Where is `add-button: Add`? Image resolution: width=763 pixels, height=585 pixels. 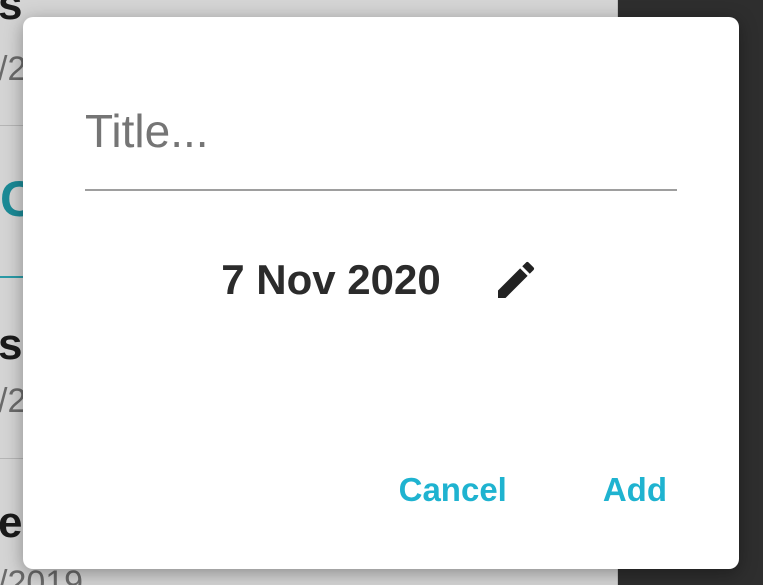
add-button: Add is located at coordinates (635, 490).